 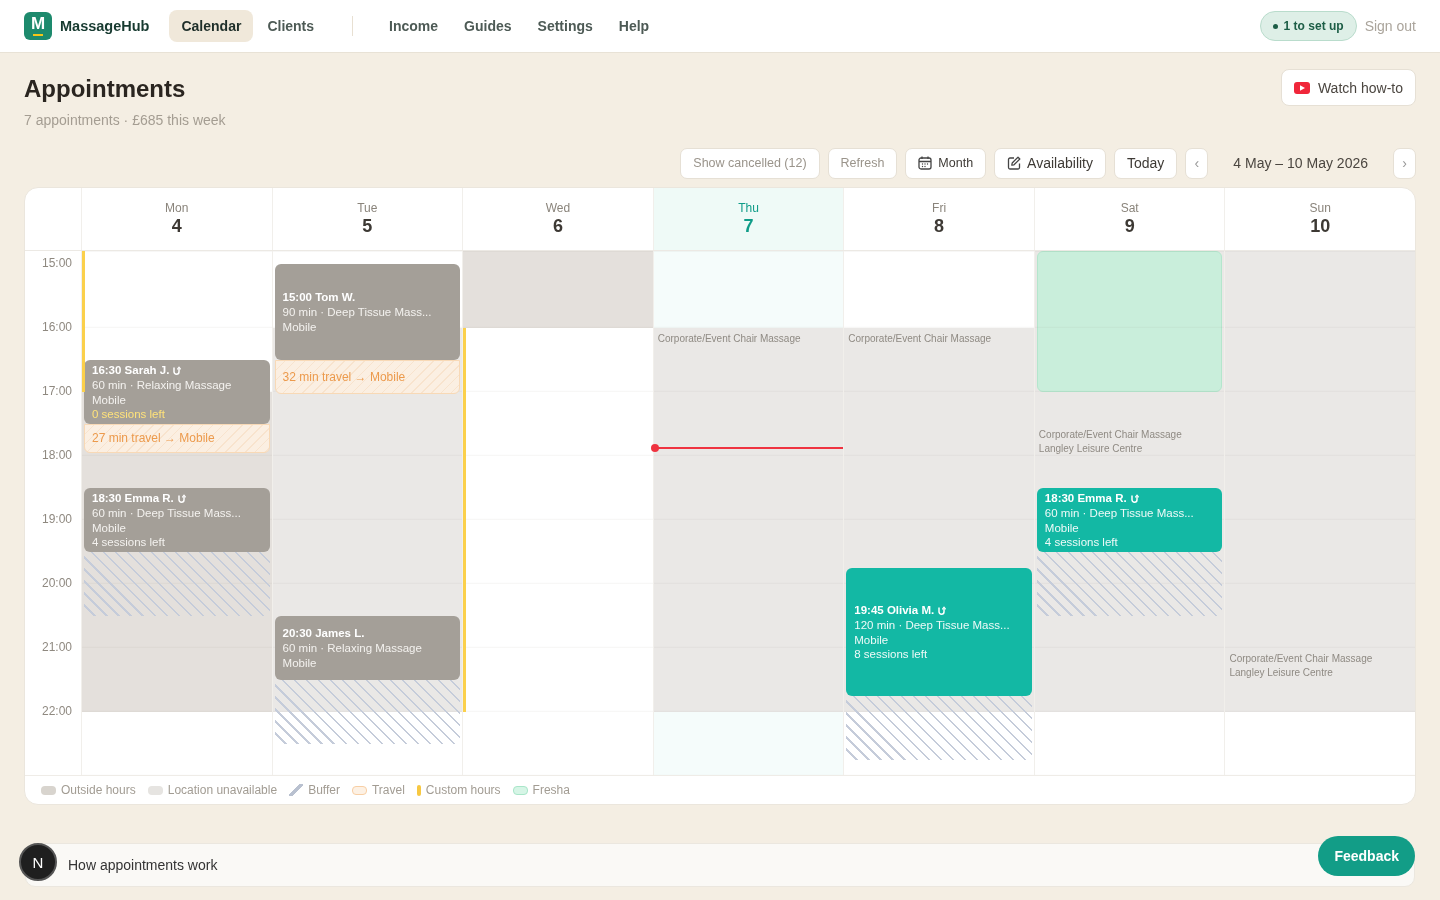 What do you see at coordinates (367, 226) in the screenshot?
I see `day-number: 5` at bounding box center [367, 226].